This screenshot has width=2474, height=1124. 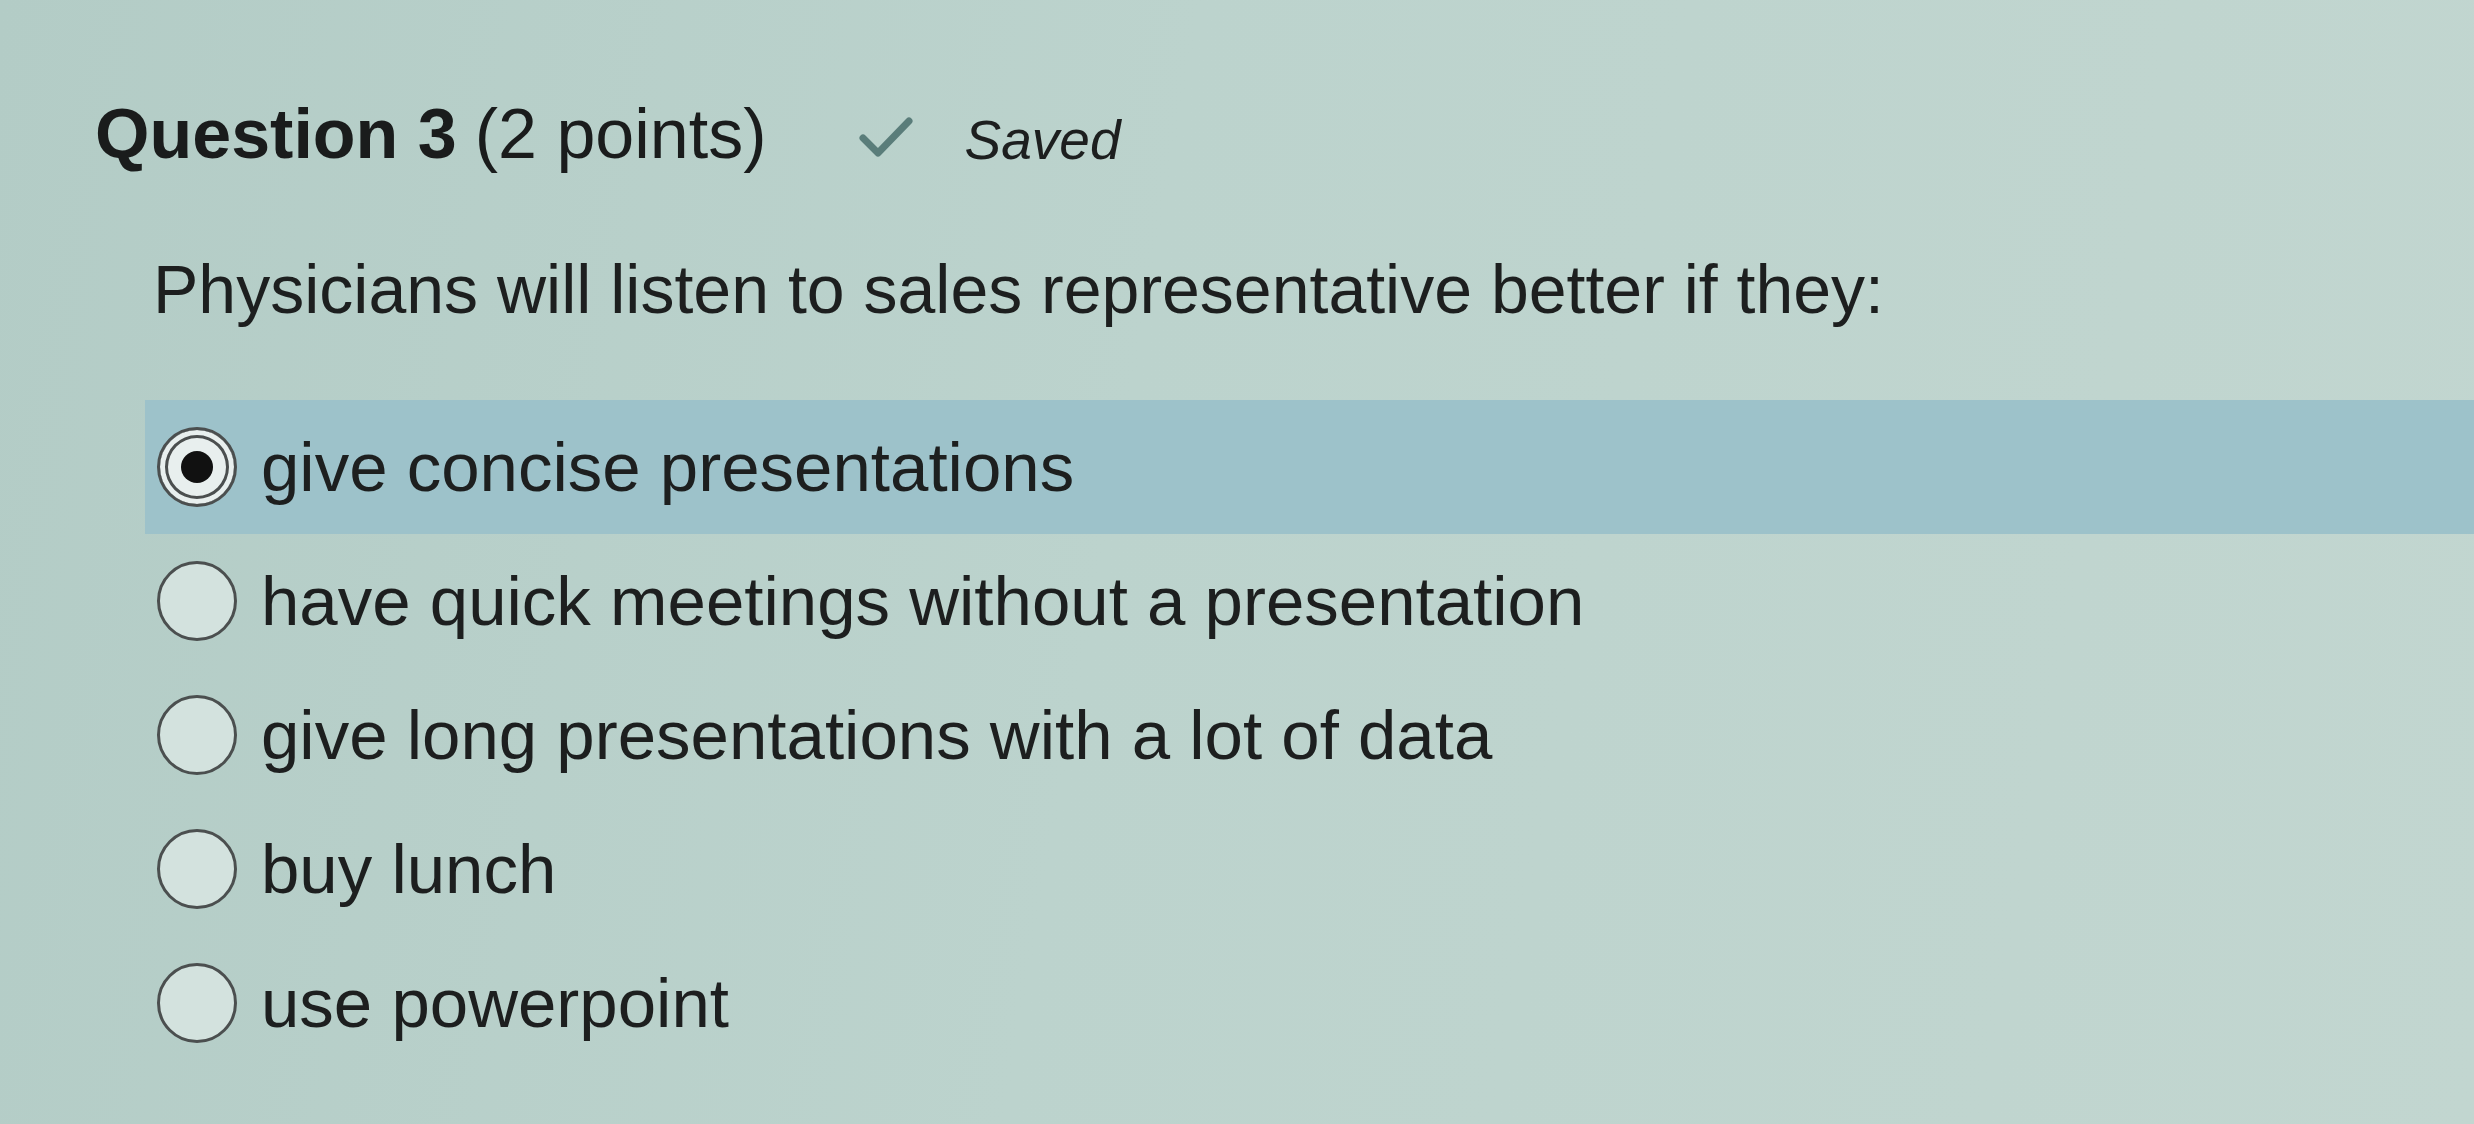 What do you see at coordinates (495, 1003) in the screenshot?
I see `option-label: use powerpoint` at bounding box center [495, 1003].